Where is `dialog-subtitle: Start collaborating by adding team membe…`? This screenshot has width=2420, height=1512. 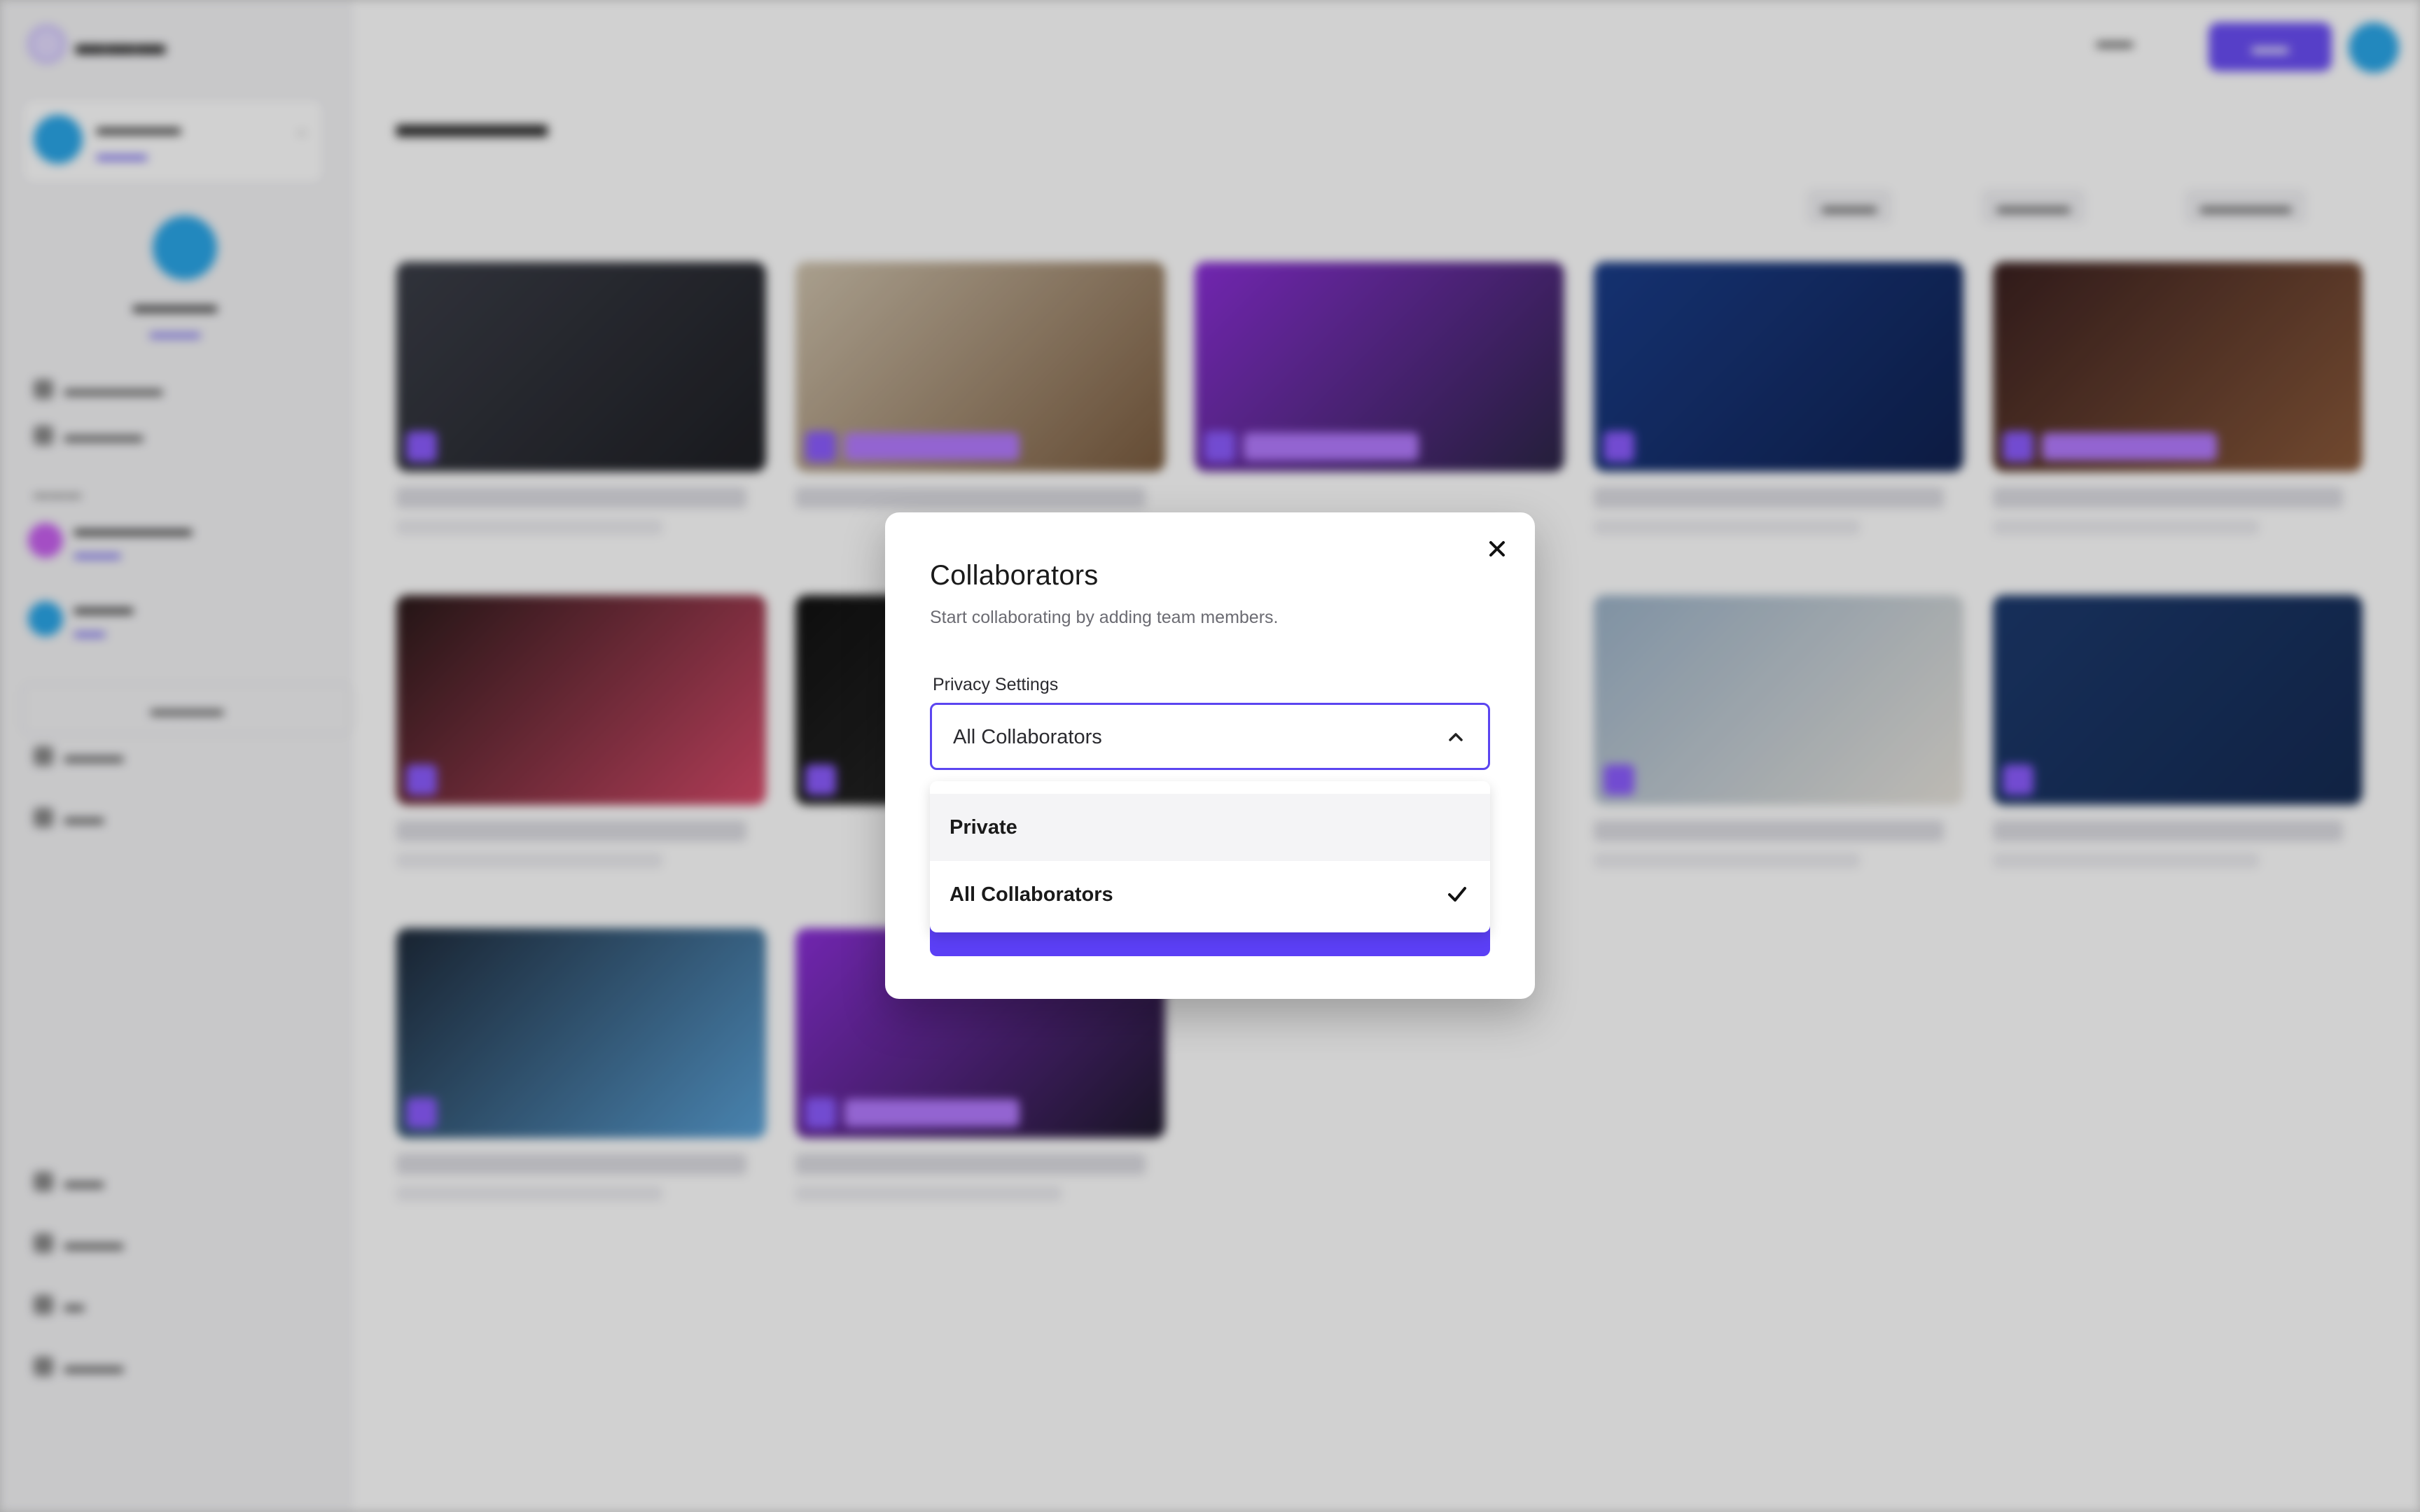 dialog-subtitle: Start collaborating by adding team membe… is located at coordinates (1104, 617).